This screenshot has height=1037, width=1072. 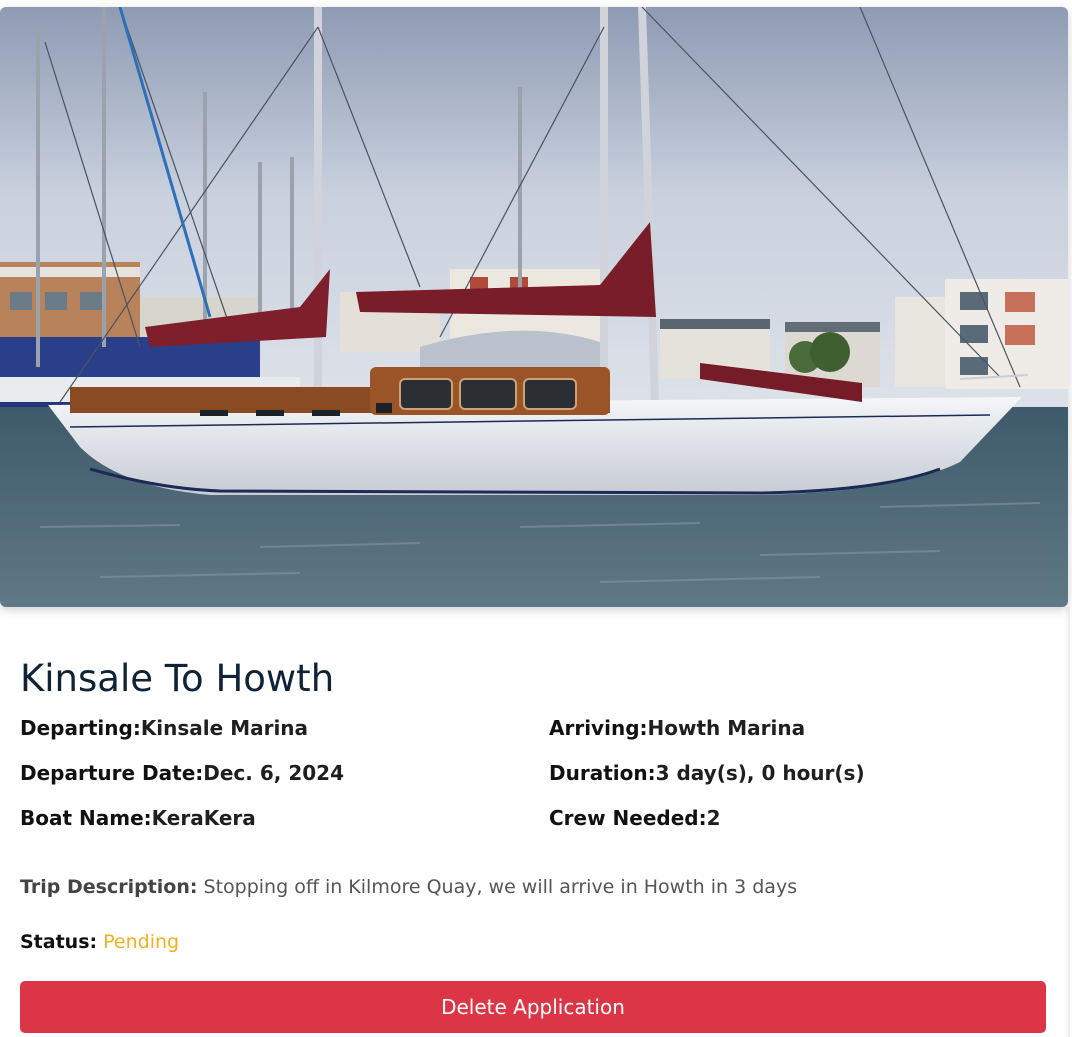 I want to click on status-badge: Pending, so click(x=141, y=942).